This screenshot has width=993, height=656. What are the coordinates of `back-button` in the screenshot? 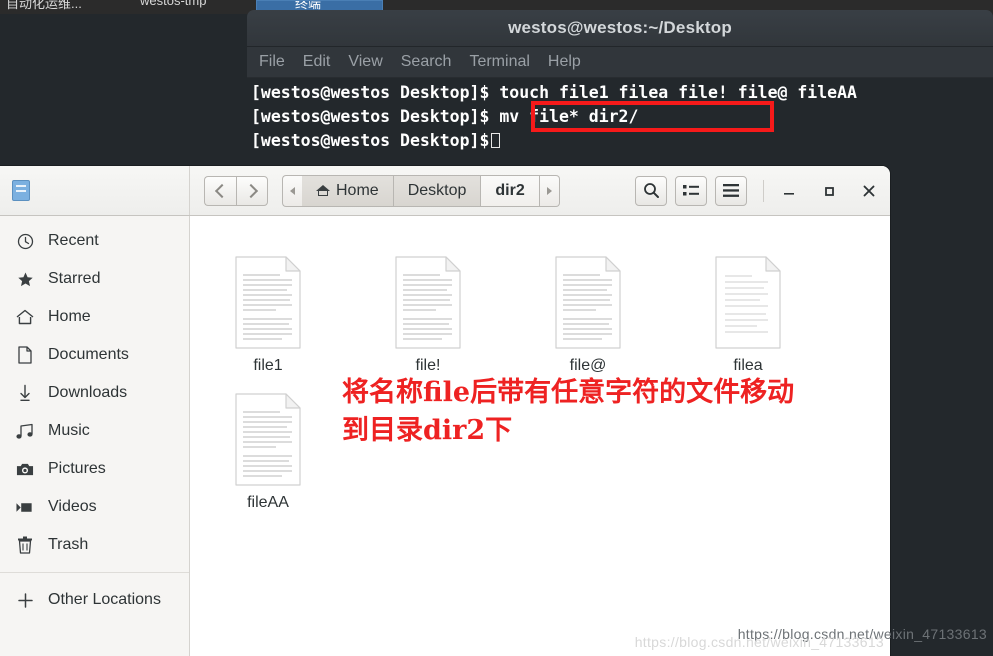 It's located at (220, 190).